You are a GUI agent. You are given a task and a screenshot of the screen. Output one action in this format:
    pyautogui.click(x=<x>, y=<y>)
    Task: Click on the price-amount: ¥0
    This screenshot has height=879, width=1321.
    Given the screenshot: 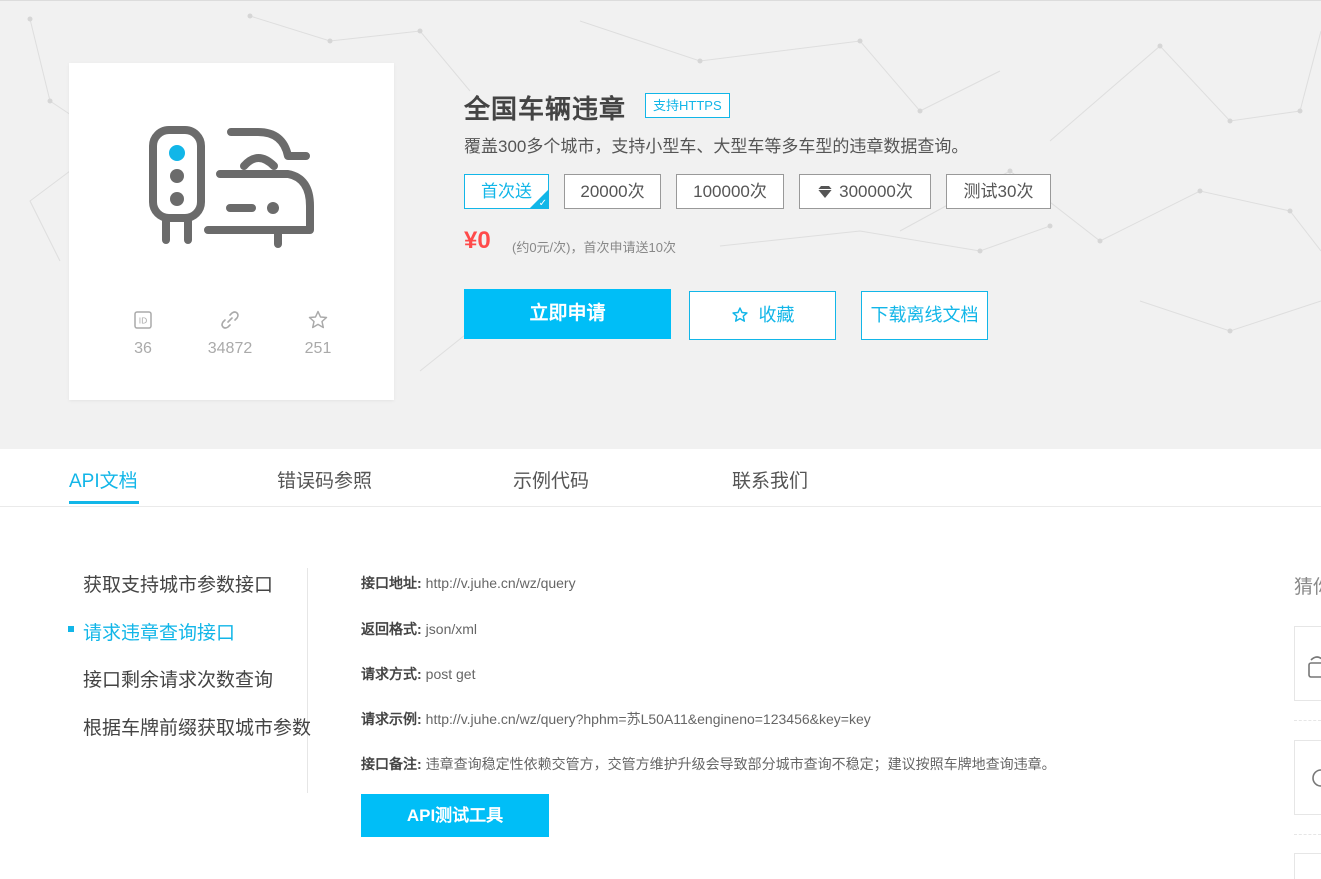 What is the action you would take?
    pyautogui.click(x=477, y=240)
    